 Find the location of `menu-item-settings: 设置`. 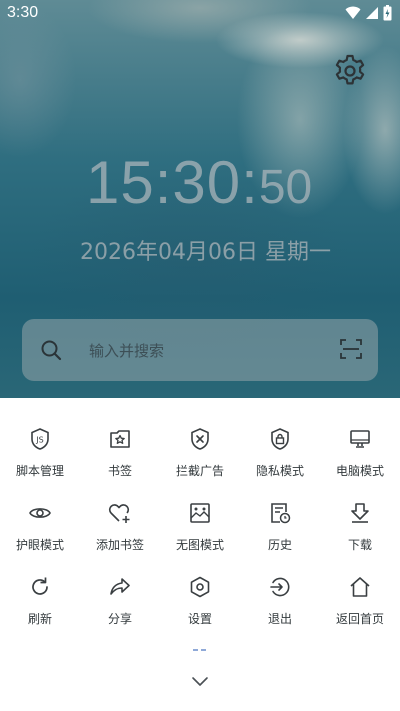

menu-item-settings: 设置 is located at coordinates (200, 611).